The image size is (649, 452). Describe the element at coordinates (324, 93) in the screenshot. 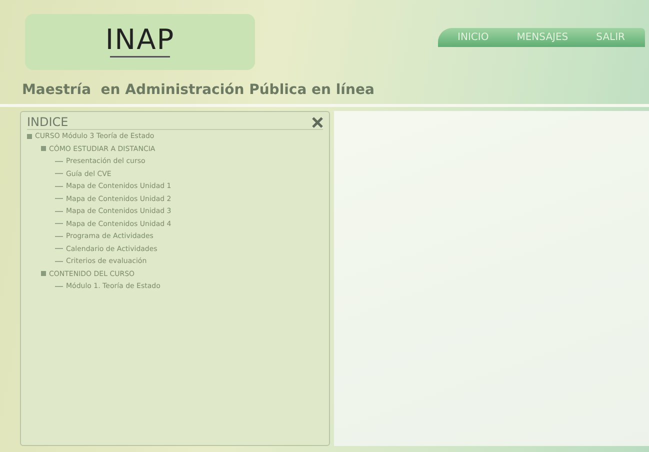

I see `page-title: Maestría en Administración Pública en línea` at that location.